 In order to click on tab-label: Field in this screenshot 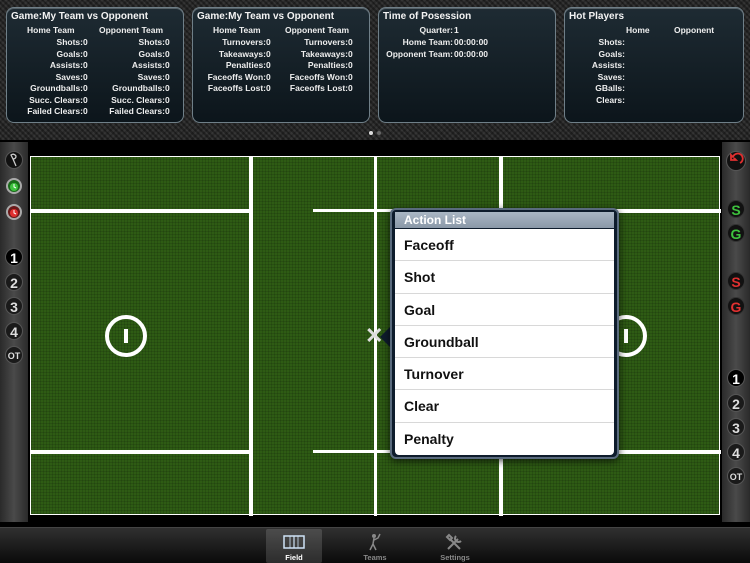, I will do `click(294, 557)`.